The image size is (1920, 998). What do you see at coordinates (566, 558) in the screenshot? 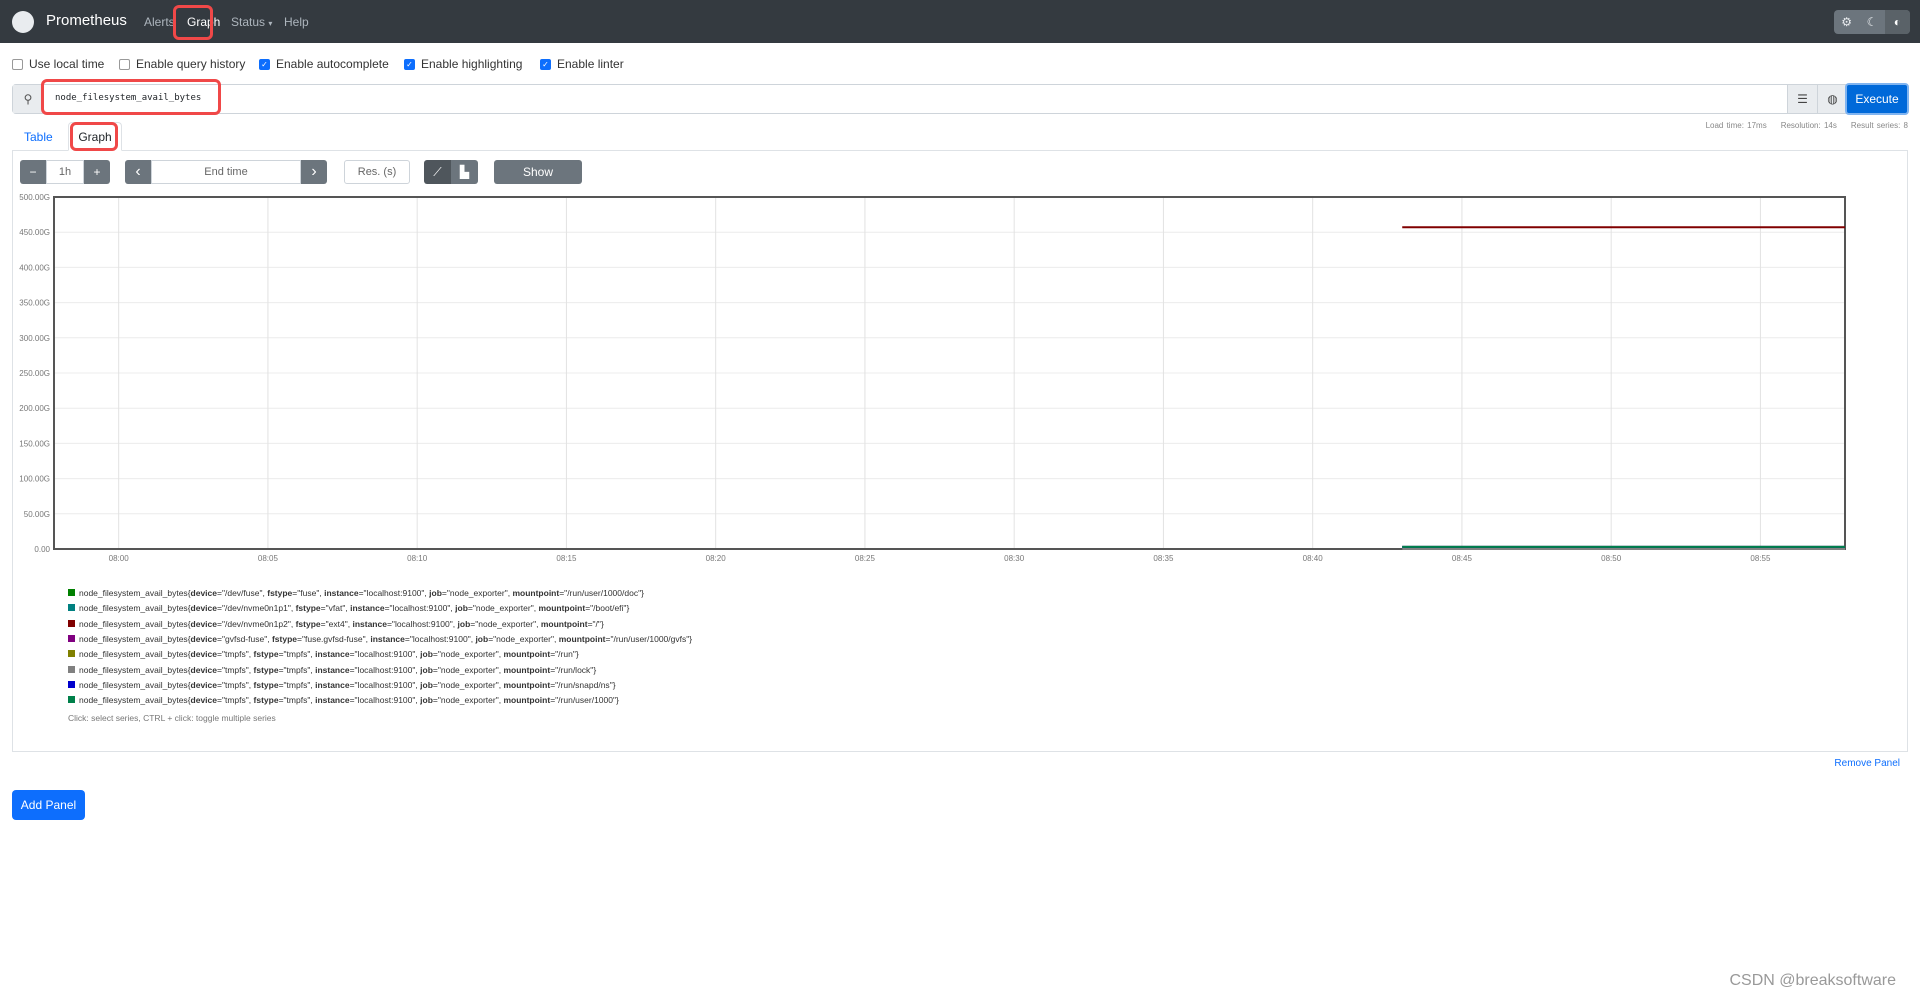
I see `x-tick-label: 08:15` at bounding box center [566, 558].